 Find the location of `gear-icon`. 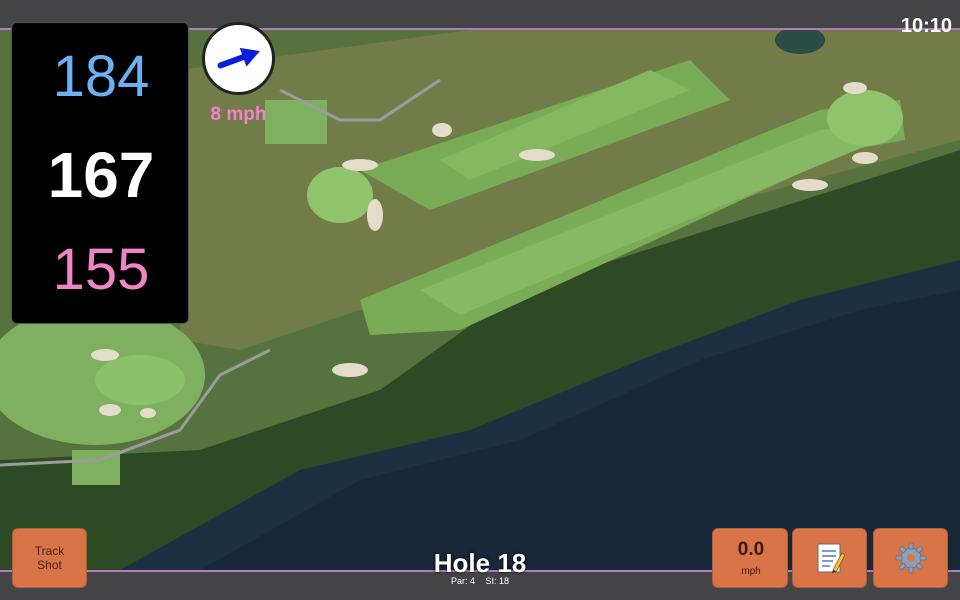

gear-icon is located at coordinates (910, 558).